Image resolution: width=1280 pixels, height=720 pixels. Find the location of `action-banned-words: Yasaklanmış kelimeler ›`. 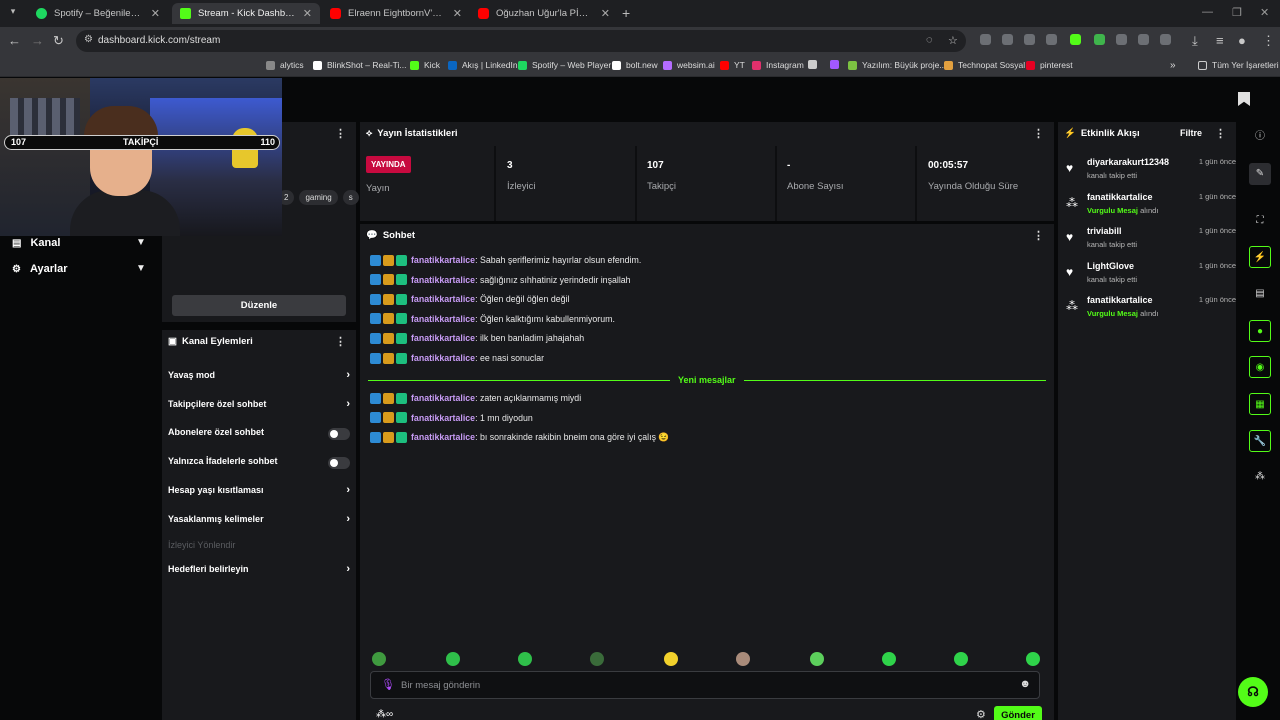

action-banned-words: Yasaklanmış kelimeler › is located at coordinates (259, 520).